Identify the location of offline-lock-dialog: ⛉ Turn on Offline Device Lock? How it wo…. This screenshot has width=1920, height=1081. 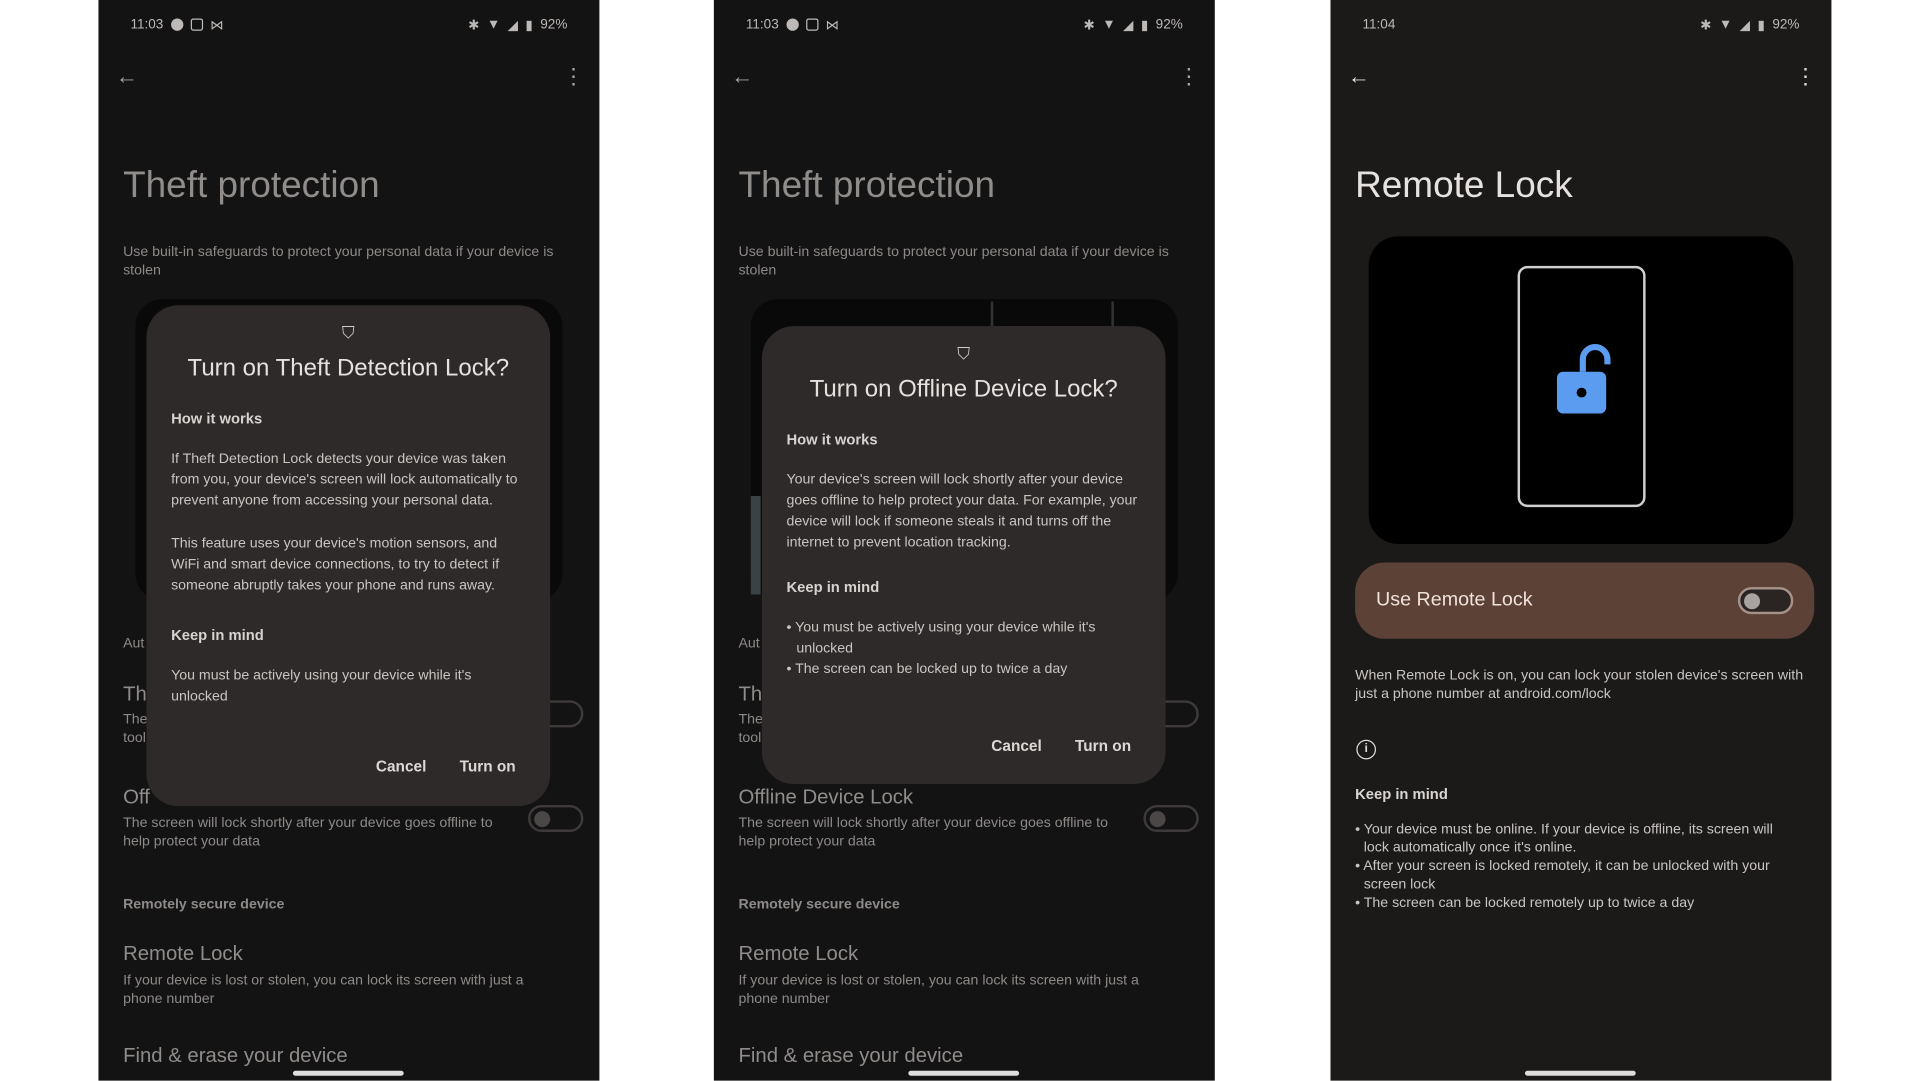
(963, 555).